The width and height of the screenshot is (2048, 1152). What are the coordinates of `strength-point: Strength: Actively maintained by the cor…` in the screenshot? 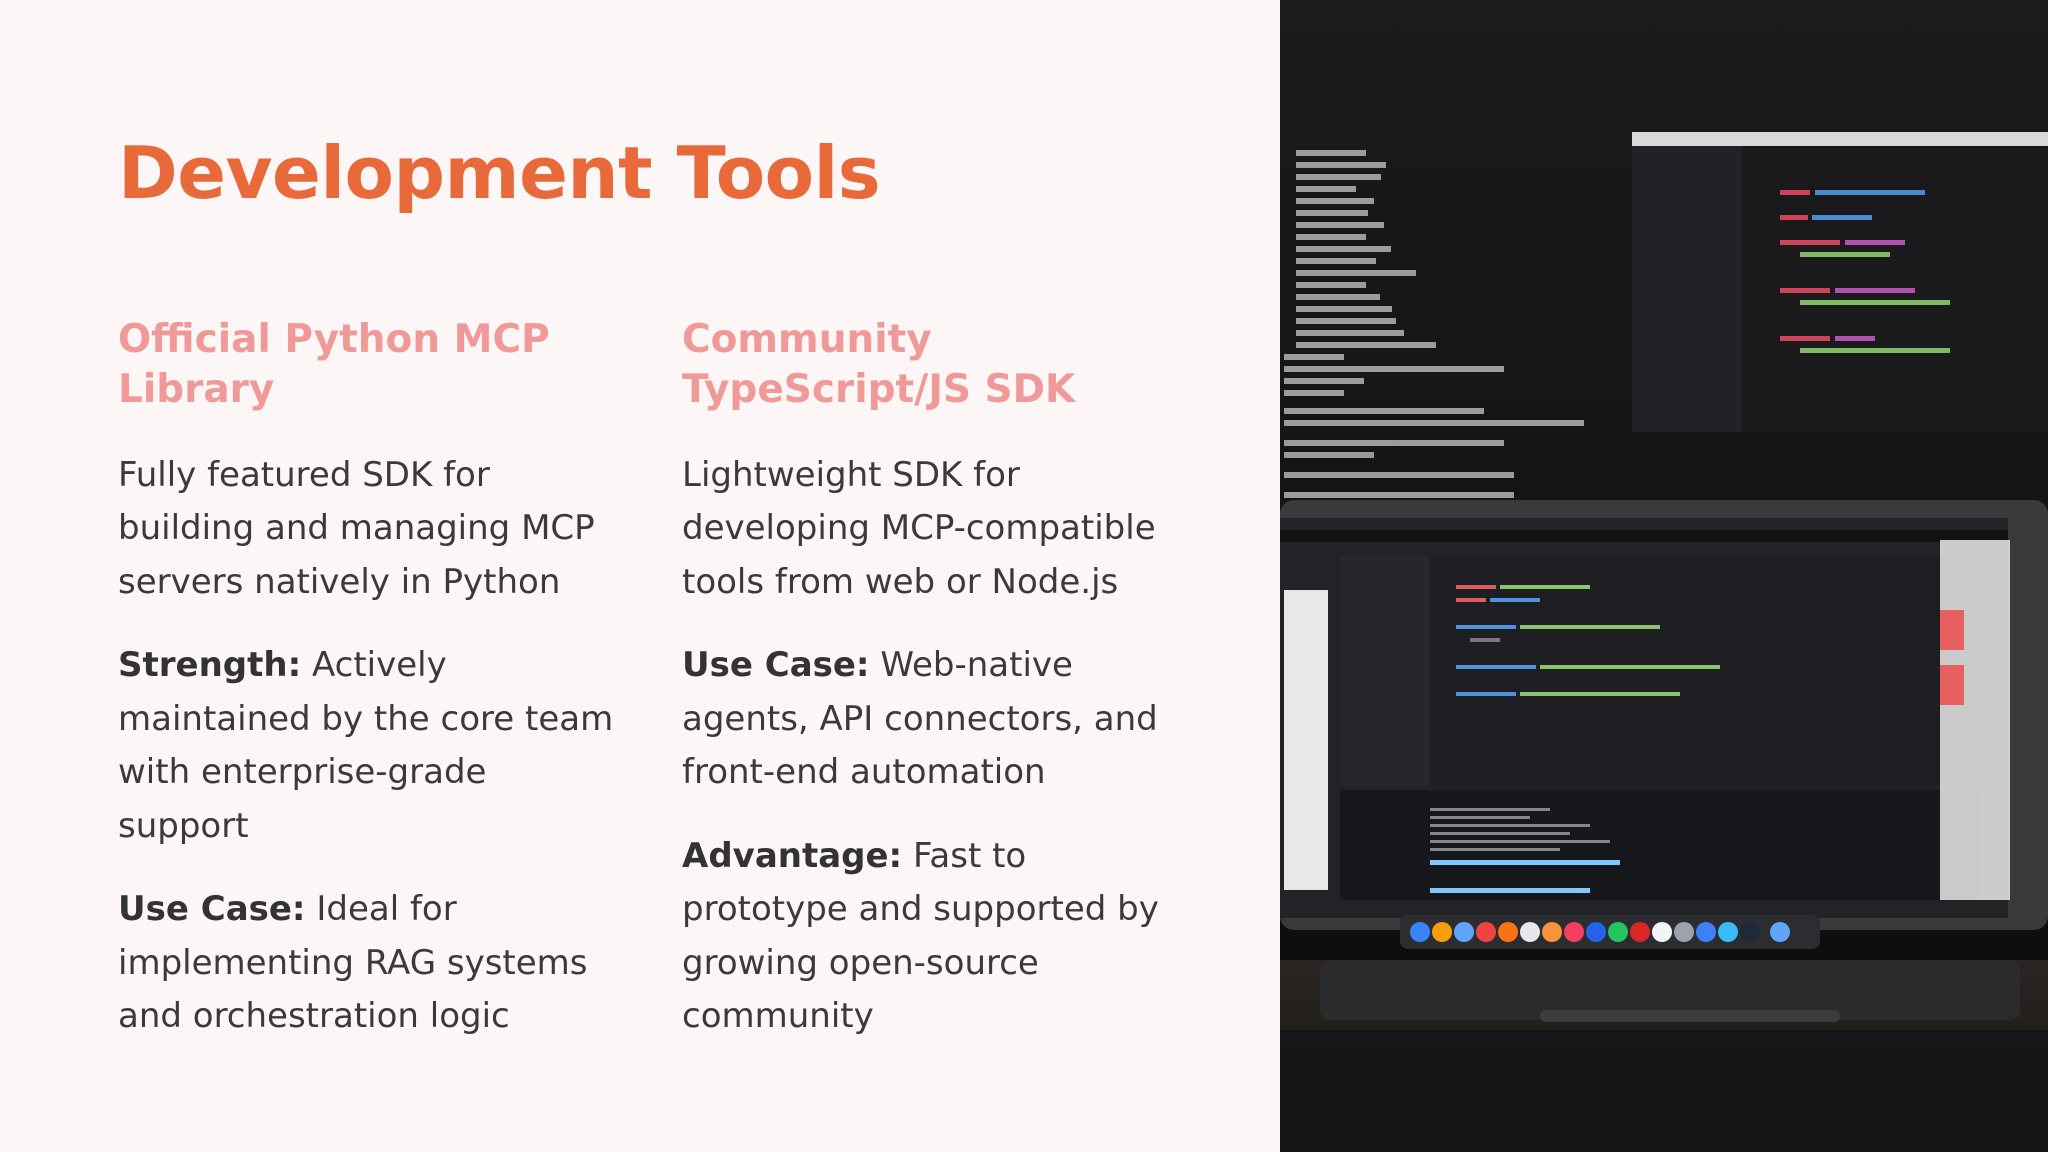 It's located at (368, 746).